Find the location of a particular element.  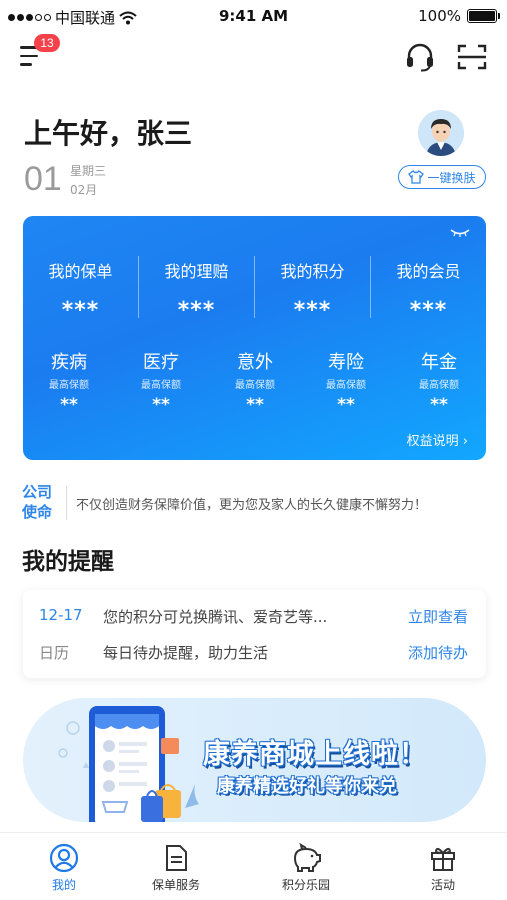

rights-link: 权益说明 › is located at coordinates (437, 439).